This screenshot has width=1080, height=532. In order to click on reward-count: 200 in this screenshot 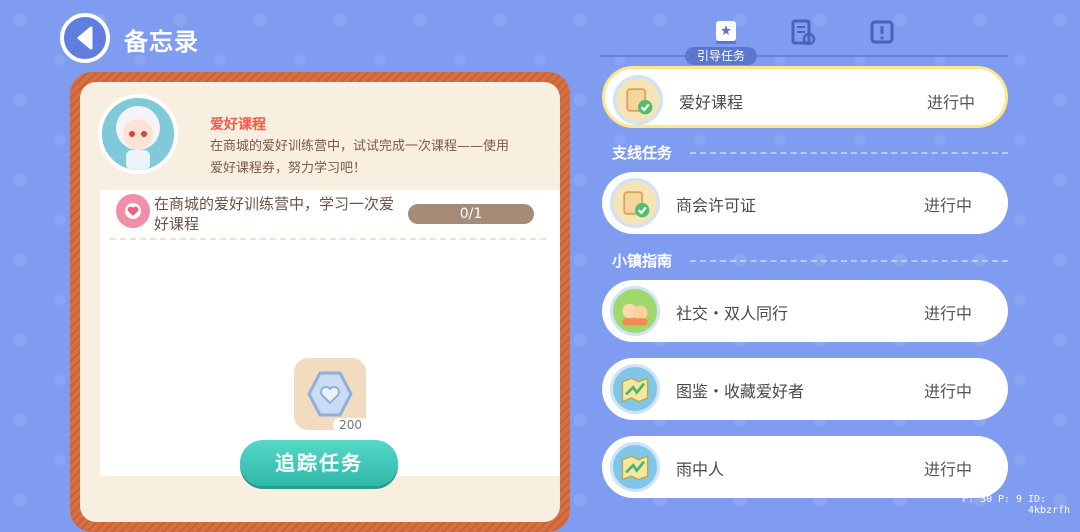, I will do `click(350, 425)`.